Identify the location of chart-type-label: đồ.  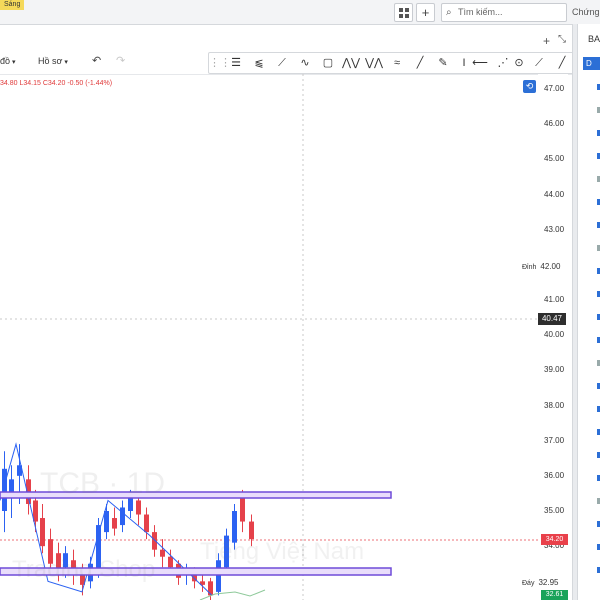
(5, 61).